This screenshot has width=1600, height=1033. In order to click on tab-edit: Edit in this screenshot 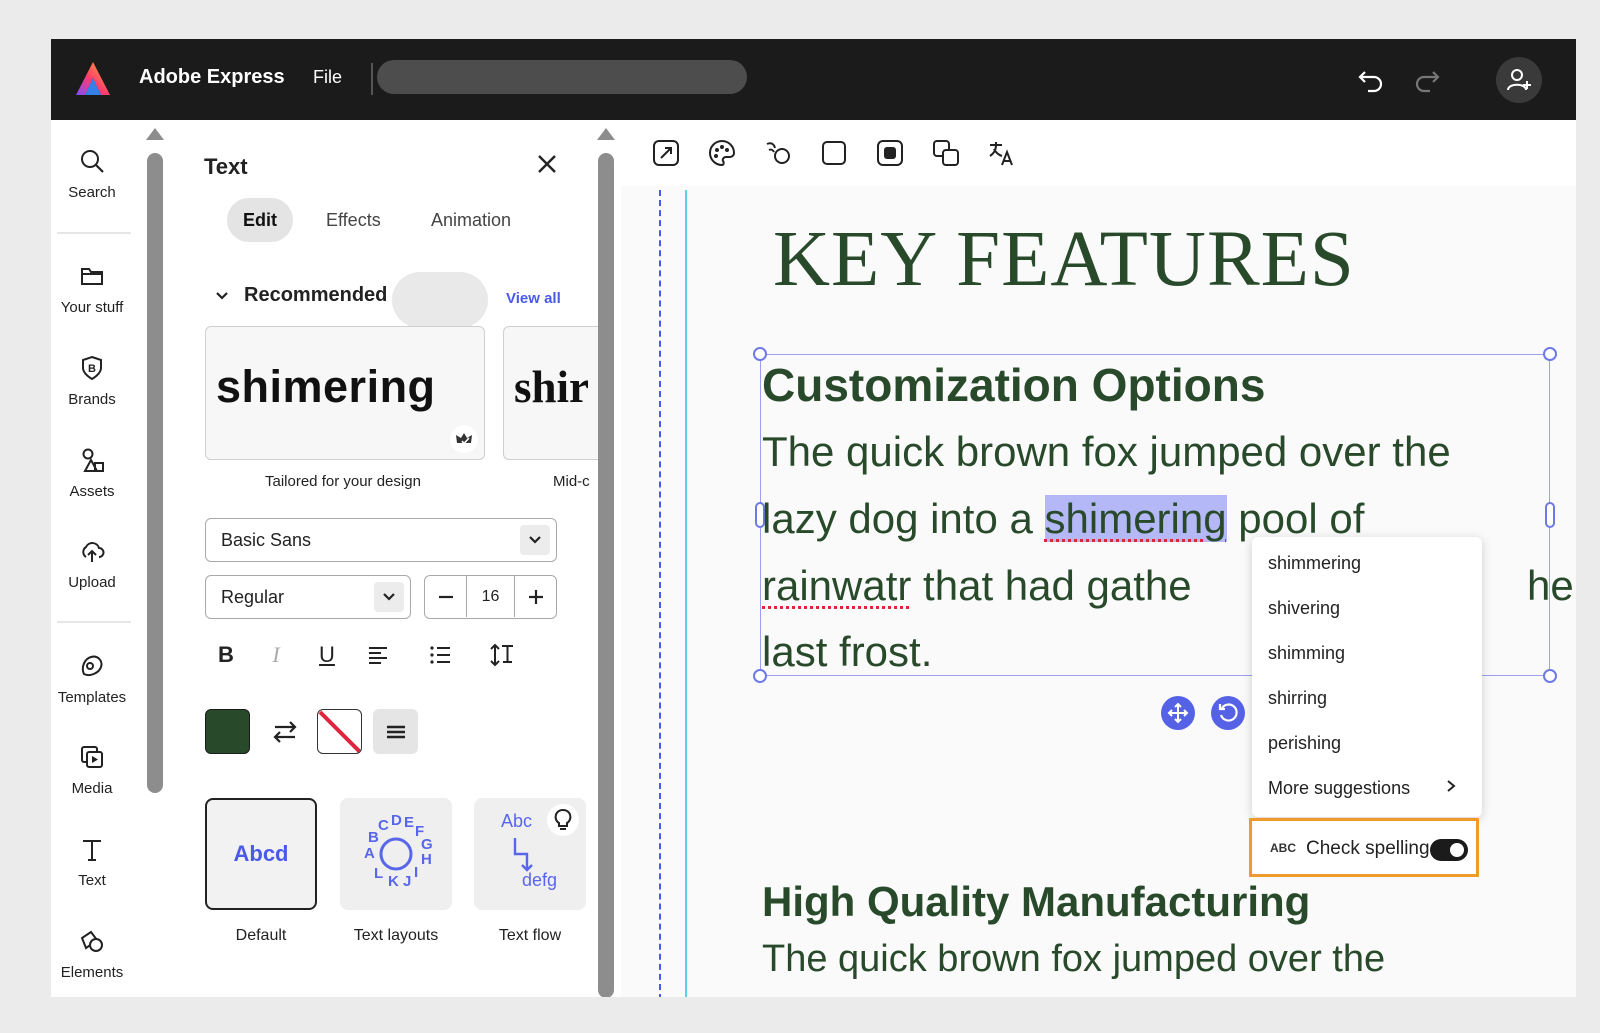, I will do `click(260, 220)`.